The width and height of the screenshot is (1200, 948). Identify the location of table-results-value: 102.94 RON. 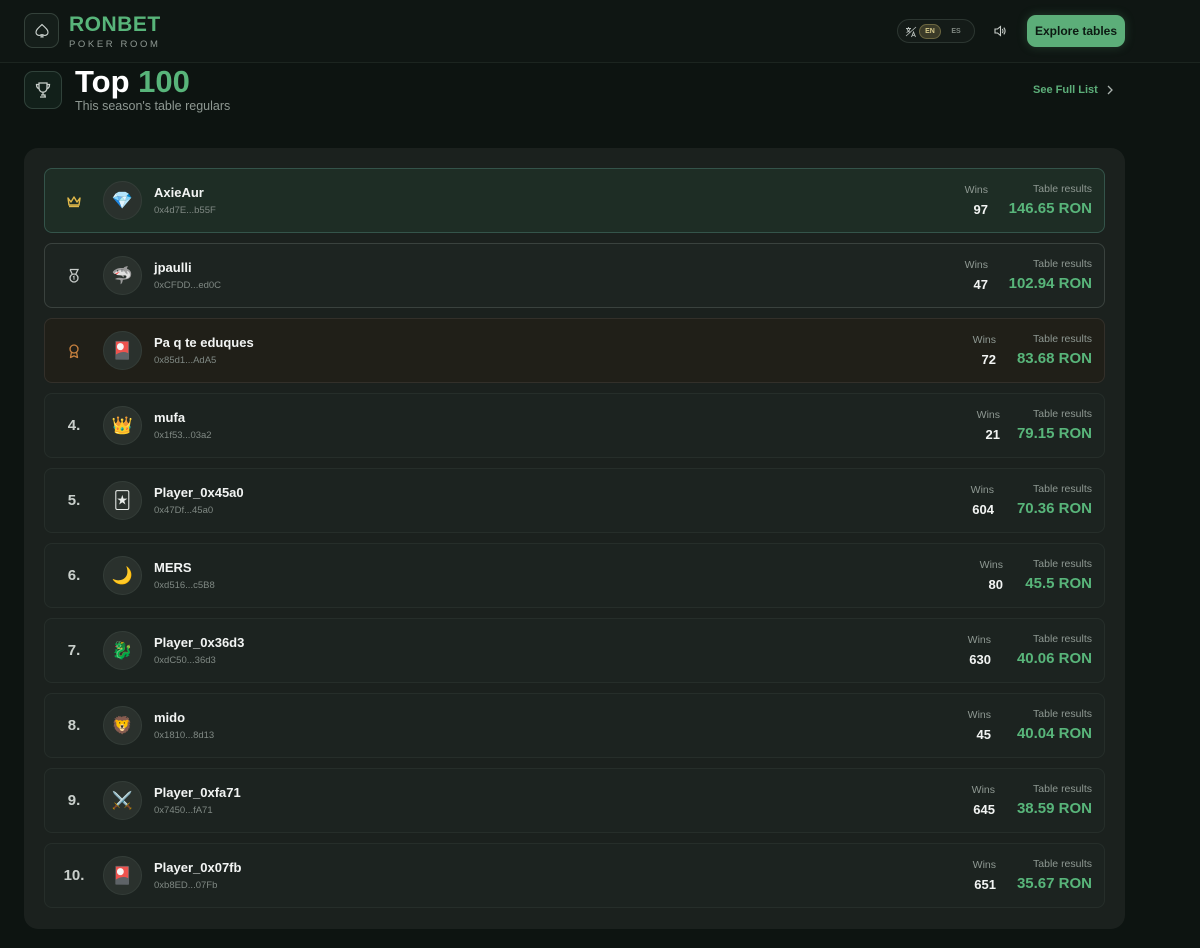
(1050, 283).